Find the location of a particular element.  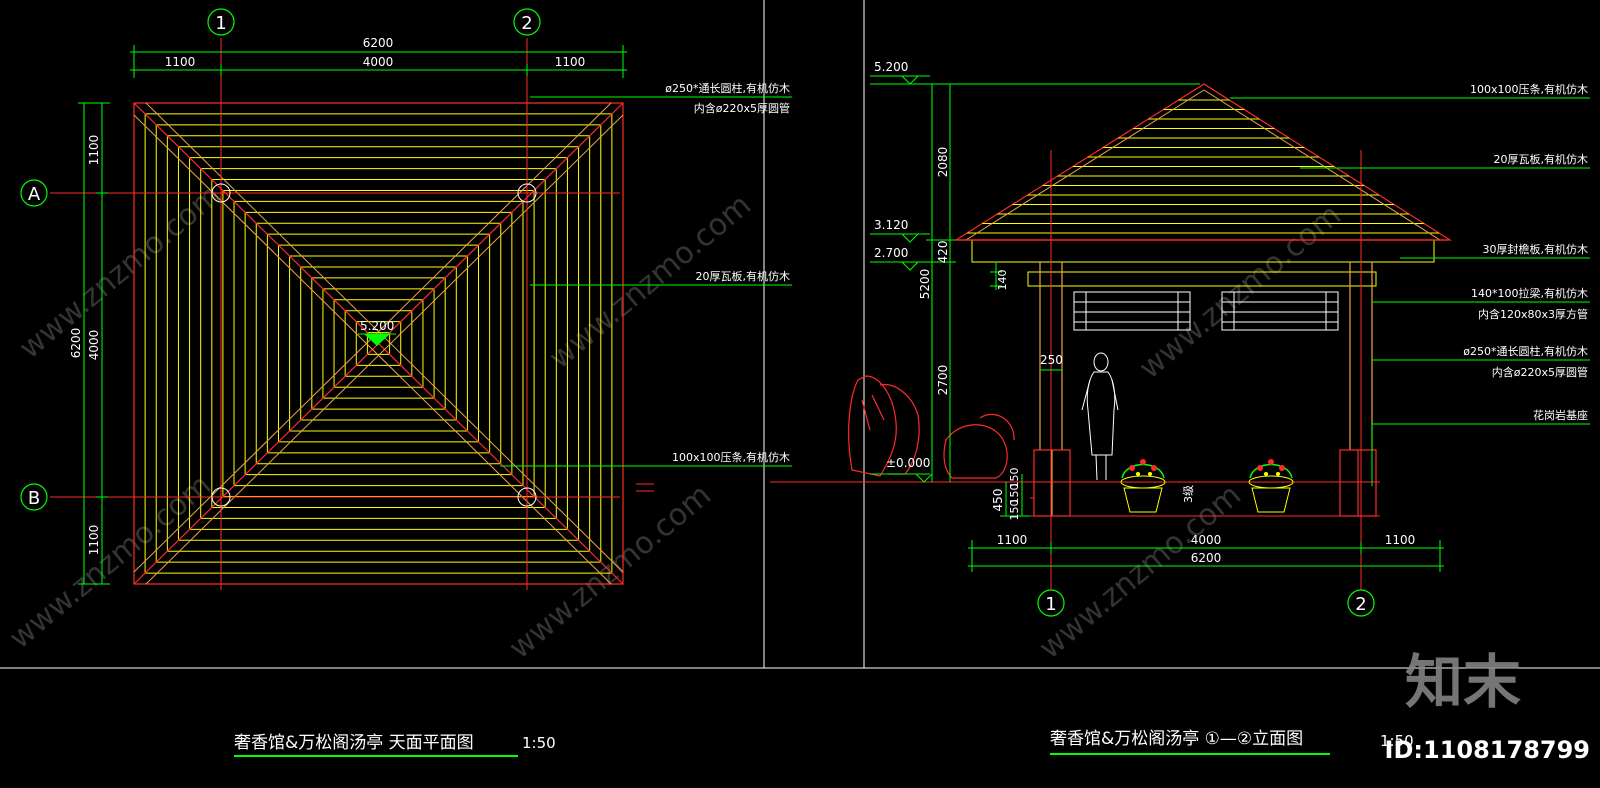

plan-vdim-top: 1100 is located at coordinates (94, 150).